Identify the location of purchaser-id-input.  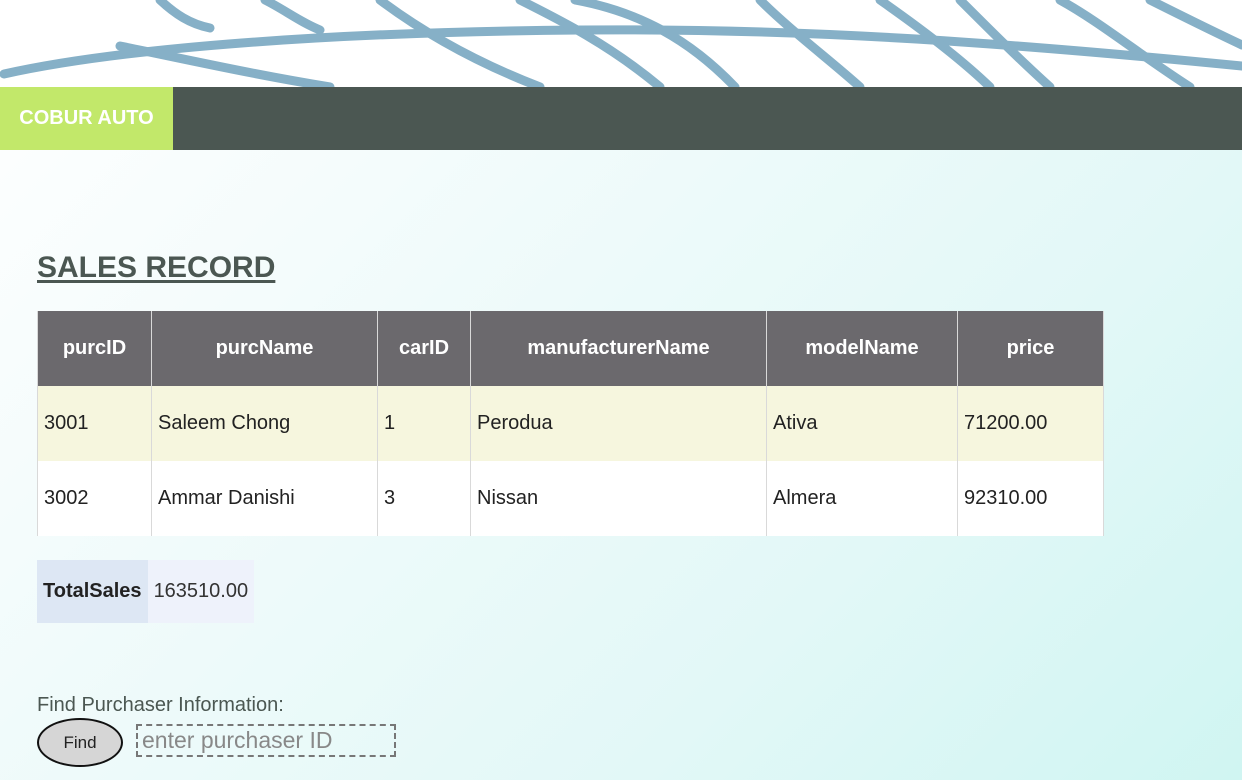
(266, 740).